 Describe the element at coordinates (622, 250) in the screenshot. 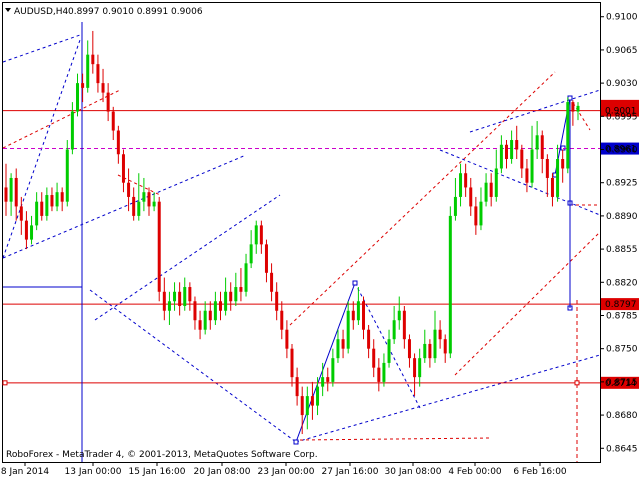

I see `y-tick-label: 0.8855` at that location.